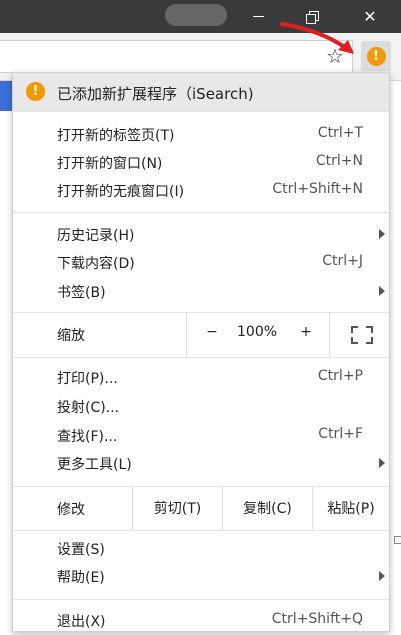 This screenshot has height=635, width=401. Describe the element at coordinates (317, 619) in the screenshot. I see `menu-item-shortcut: Ctrl+Shift+Q` at that location.